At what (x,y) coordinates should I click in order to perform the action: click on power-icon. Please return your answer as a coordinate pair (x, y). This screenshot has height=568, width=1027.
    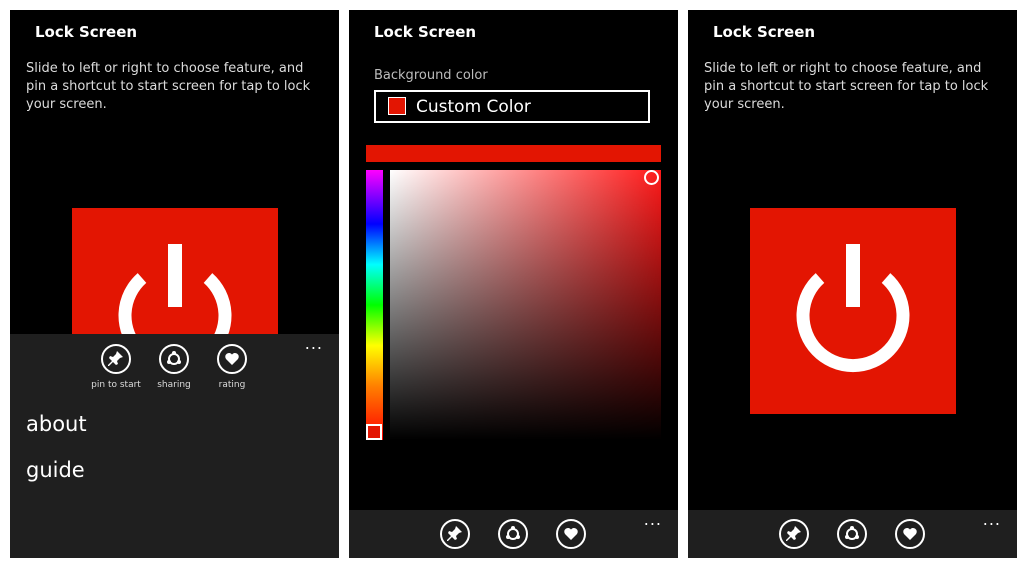
    Looking at the image, I should click on (853, 308).